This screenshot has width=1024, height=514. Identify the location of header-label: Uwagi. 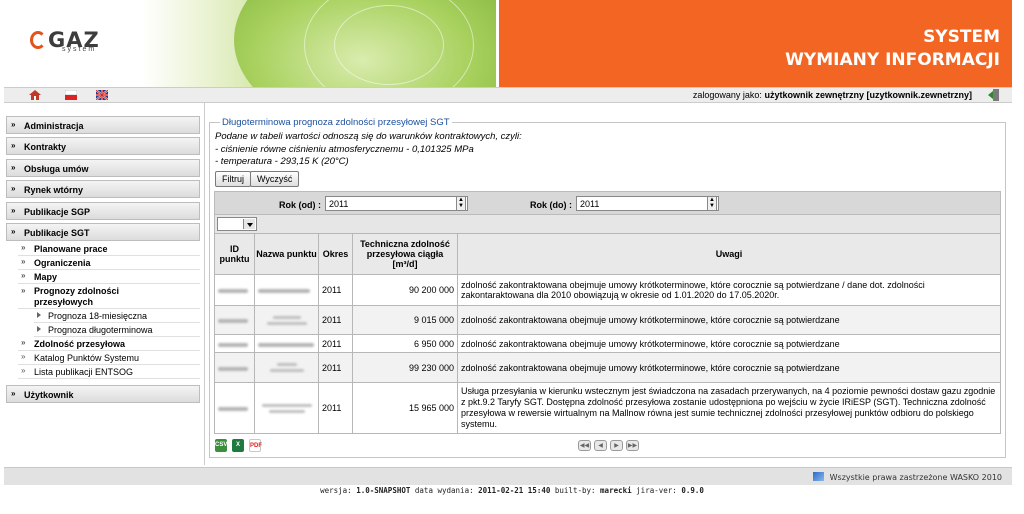
(729, 254).